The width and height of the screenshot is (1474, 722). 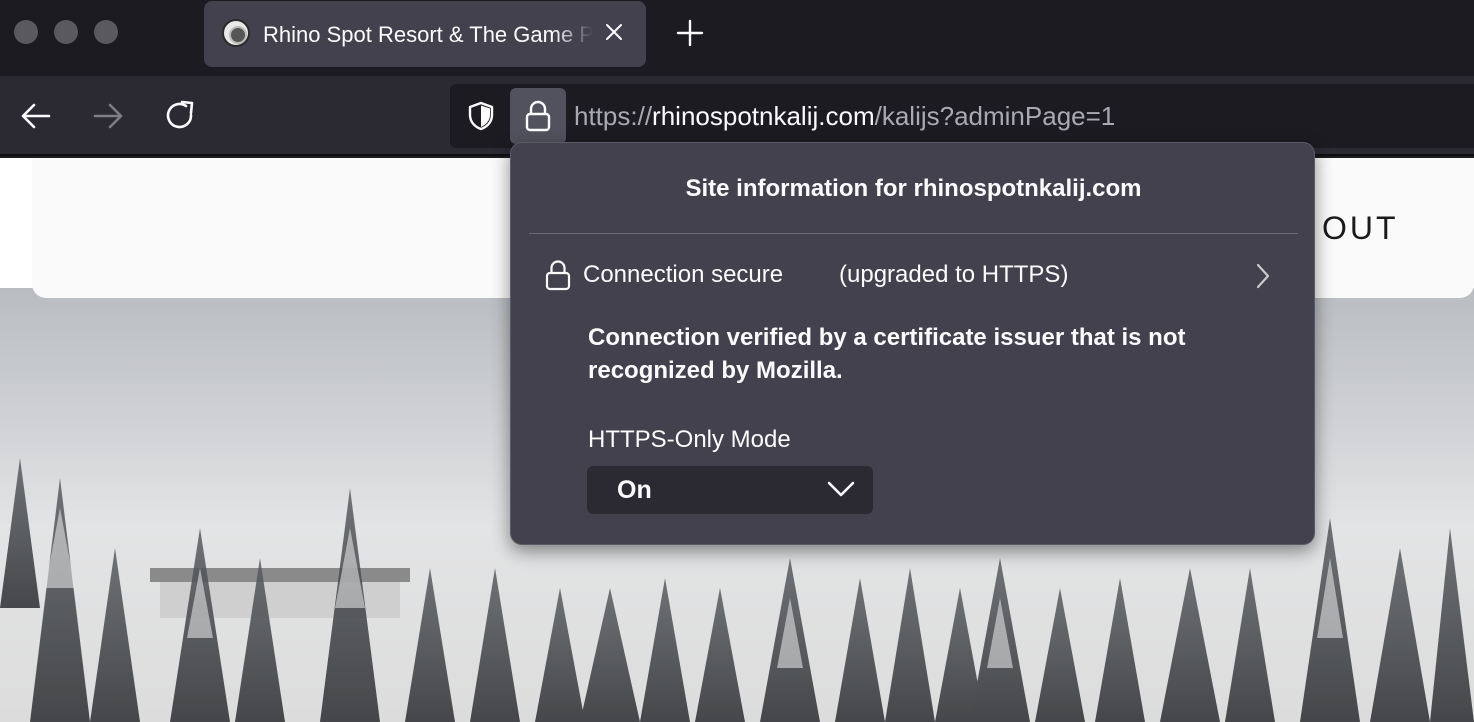 I want to click on shield-icon, so click(x=481, y=116).